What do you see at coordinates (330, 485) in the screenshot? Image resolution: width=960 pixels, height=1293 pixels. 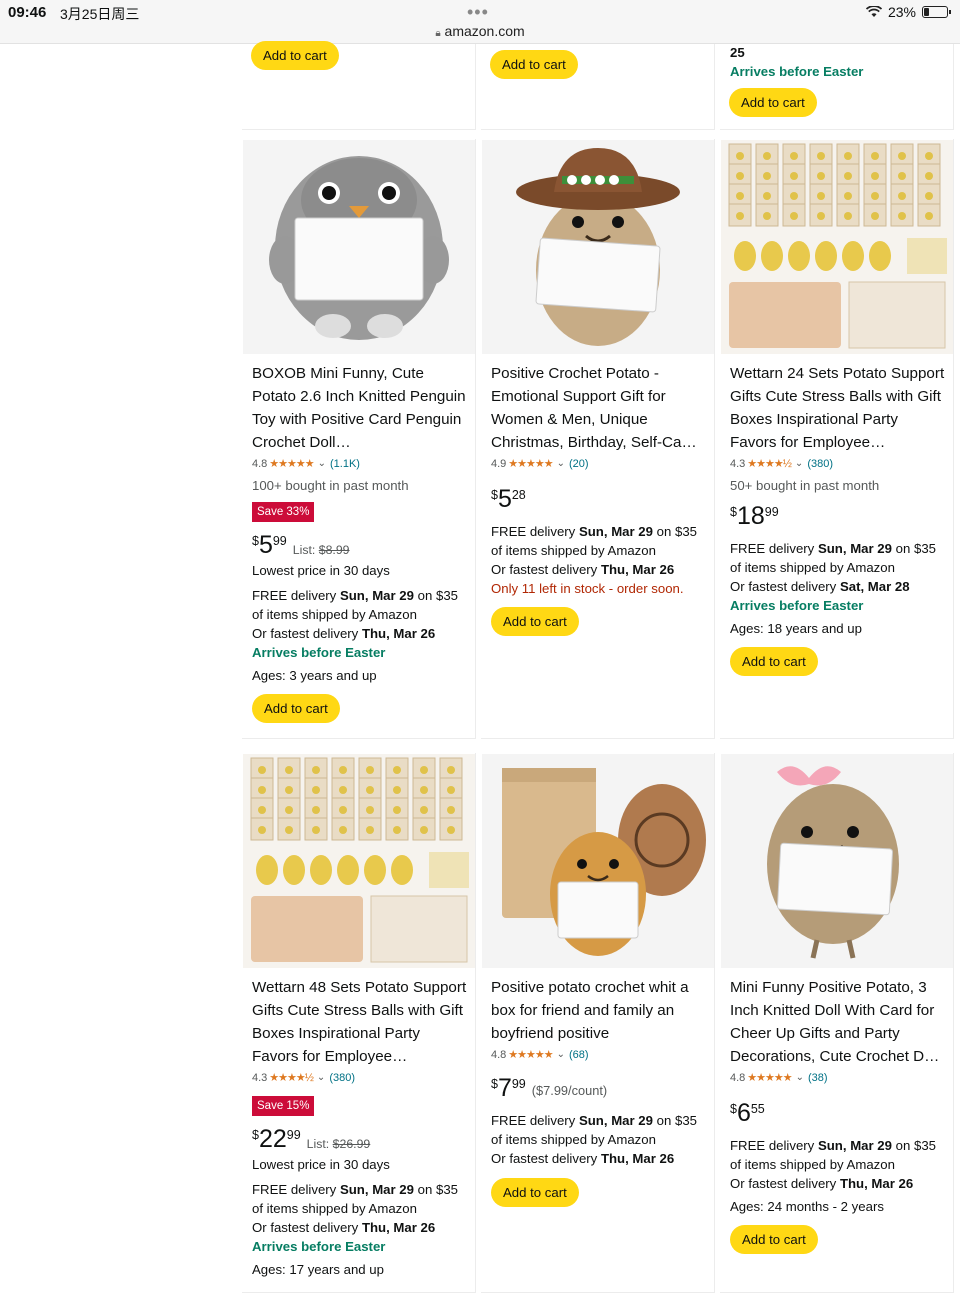 I see `bought-count: 100+ bought in past month` at bounding box center [330, 485].